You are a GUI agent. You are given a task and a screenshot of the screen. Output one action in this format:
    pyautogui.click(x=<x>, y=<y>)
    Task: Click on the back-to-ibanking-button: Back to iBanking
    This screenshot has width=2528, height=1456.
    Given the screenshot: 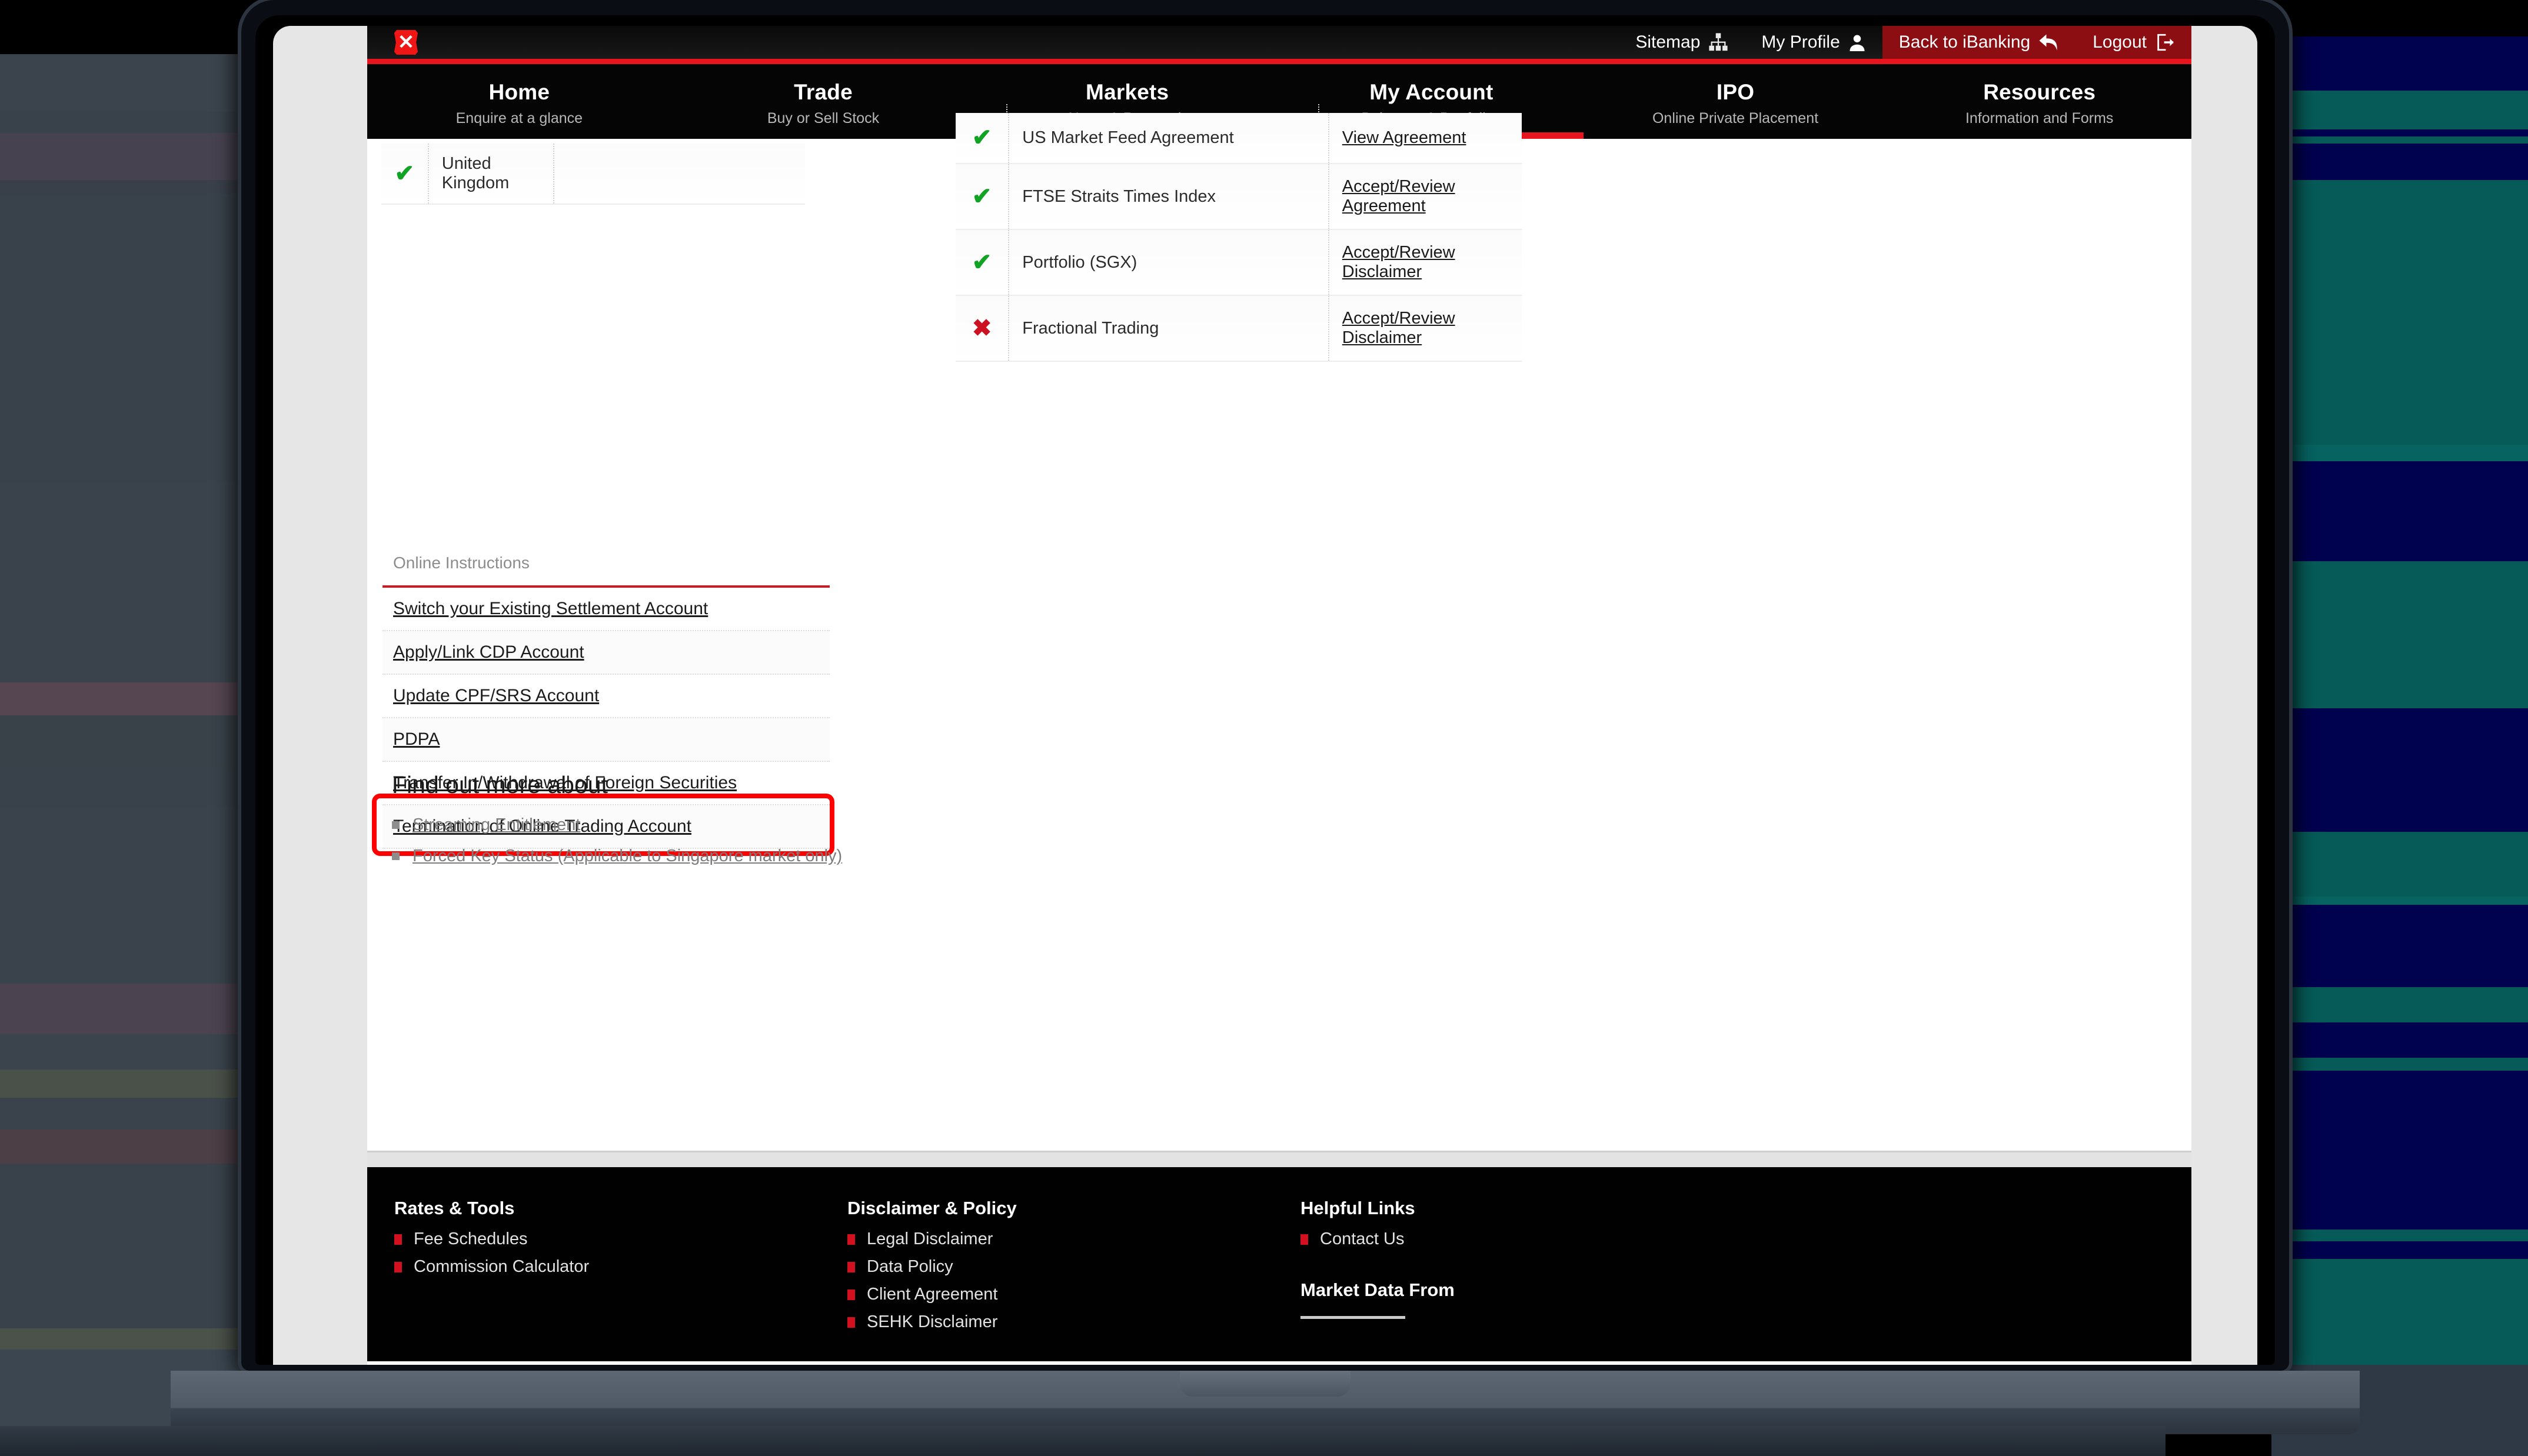 What is the action you would take?
    pyautogui.click(x=1980, y=42)
    